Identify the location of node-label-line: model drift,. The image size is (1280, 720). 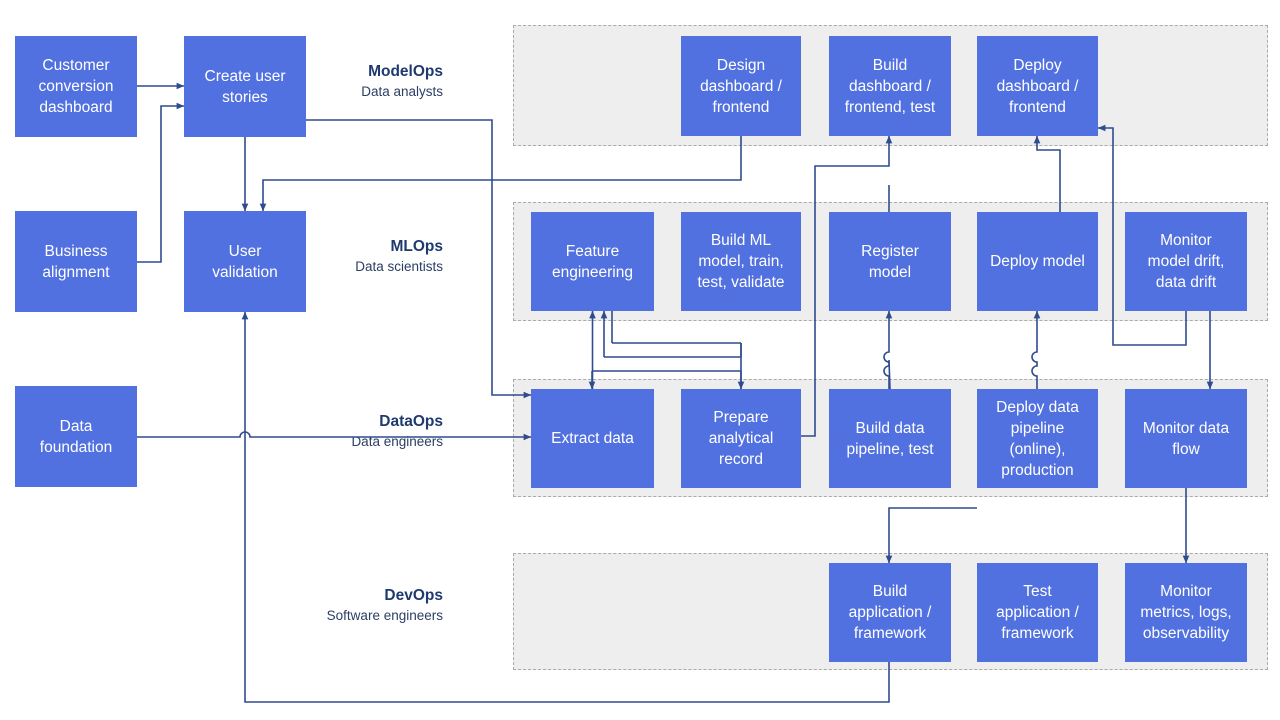
(1186, 261).